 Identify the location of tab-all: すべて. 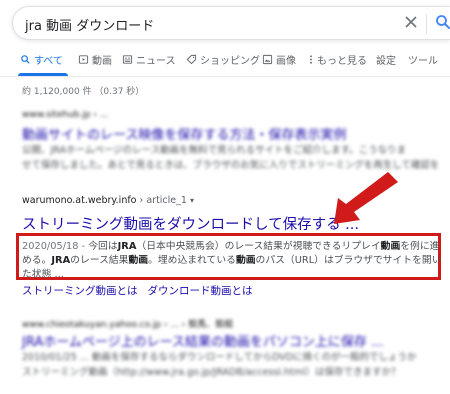
(41, 59).